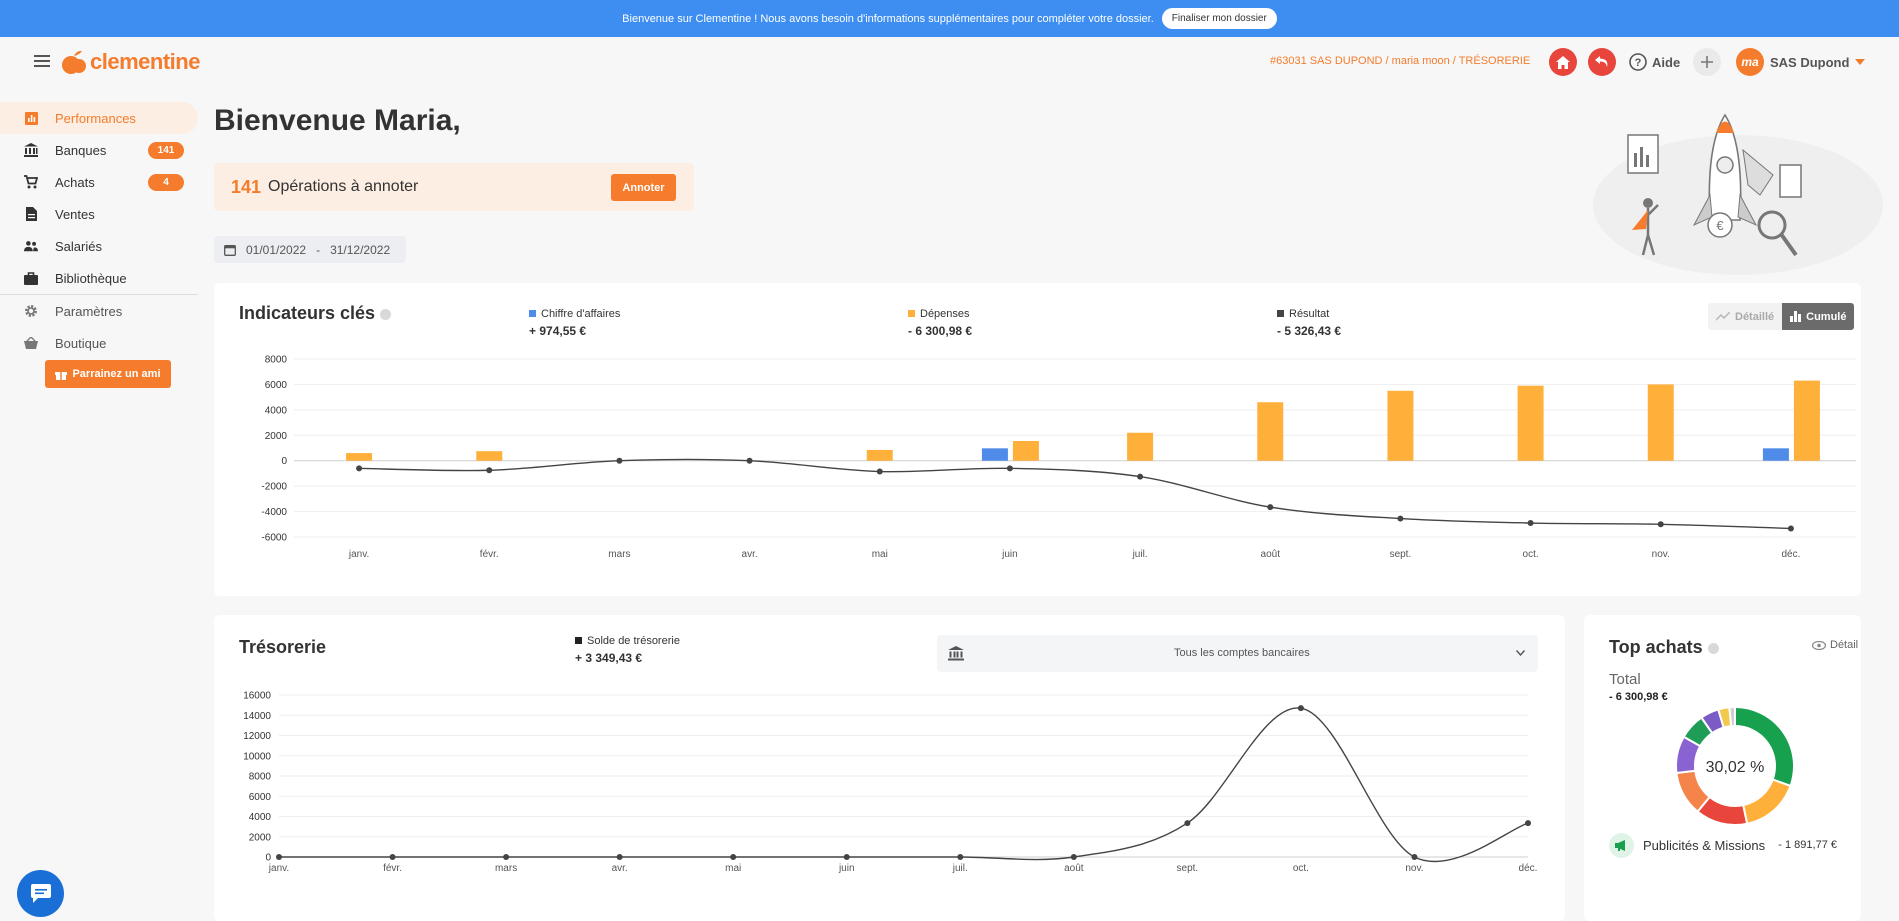 Image resolution: width=1899 pixels, height=921 pixels. I want to click on refer-friend-button: Parrainez un ami, so click(108, 374).